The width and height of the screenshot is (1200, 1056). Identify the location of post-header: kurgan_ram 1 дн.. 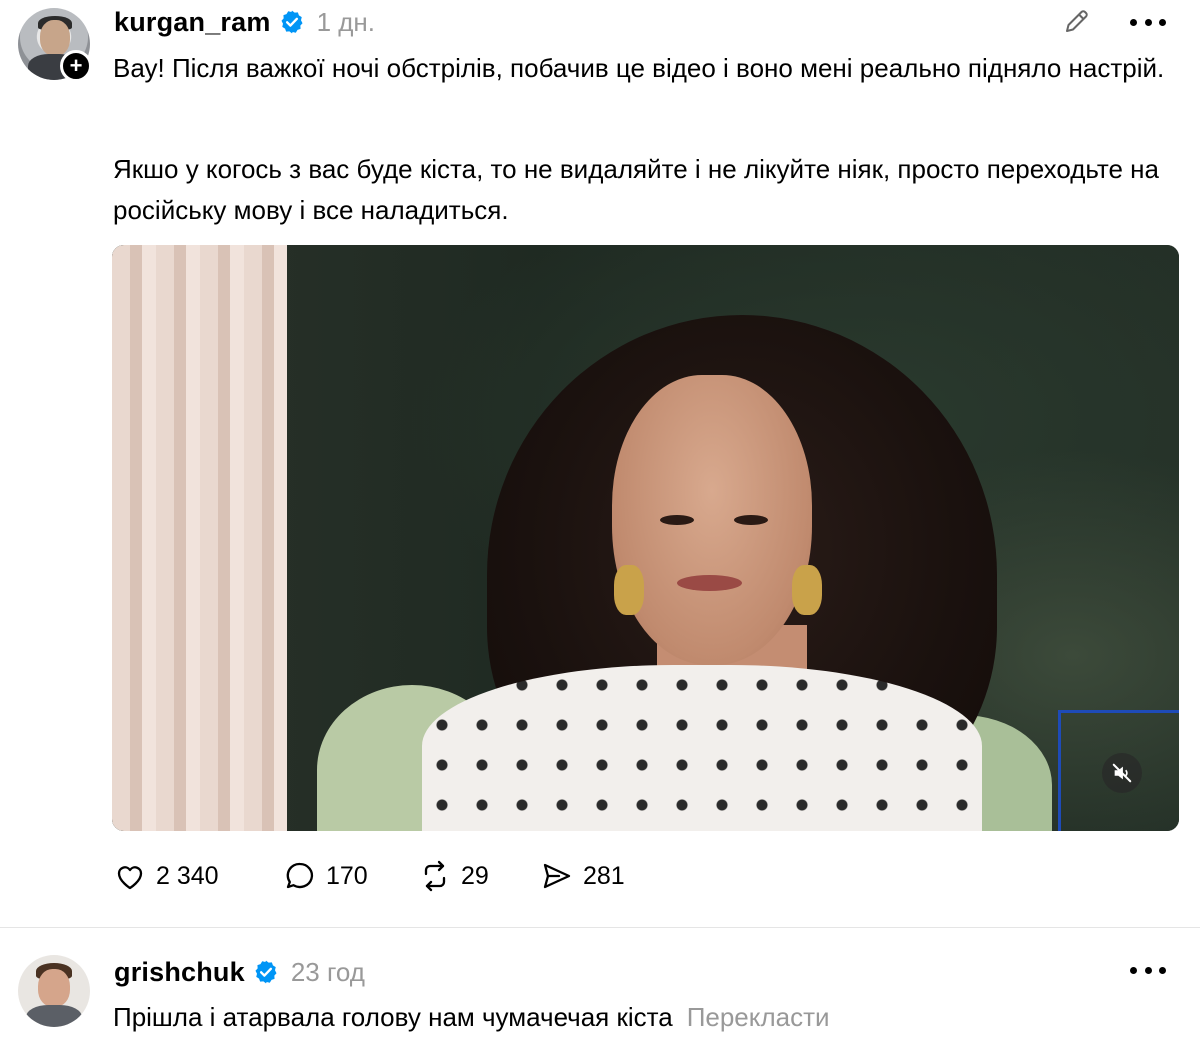
(244, 22).